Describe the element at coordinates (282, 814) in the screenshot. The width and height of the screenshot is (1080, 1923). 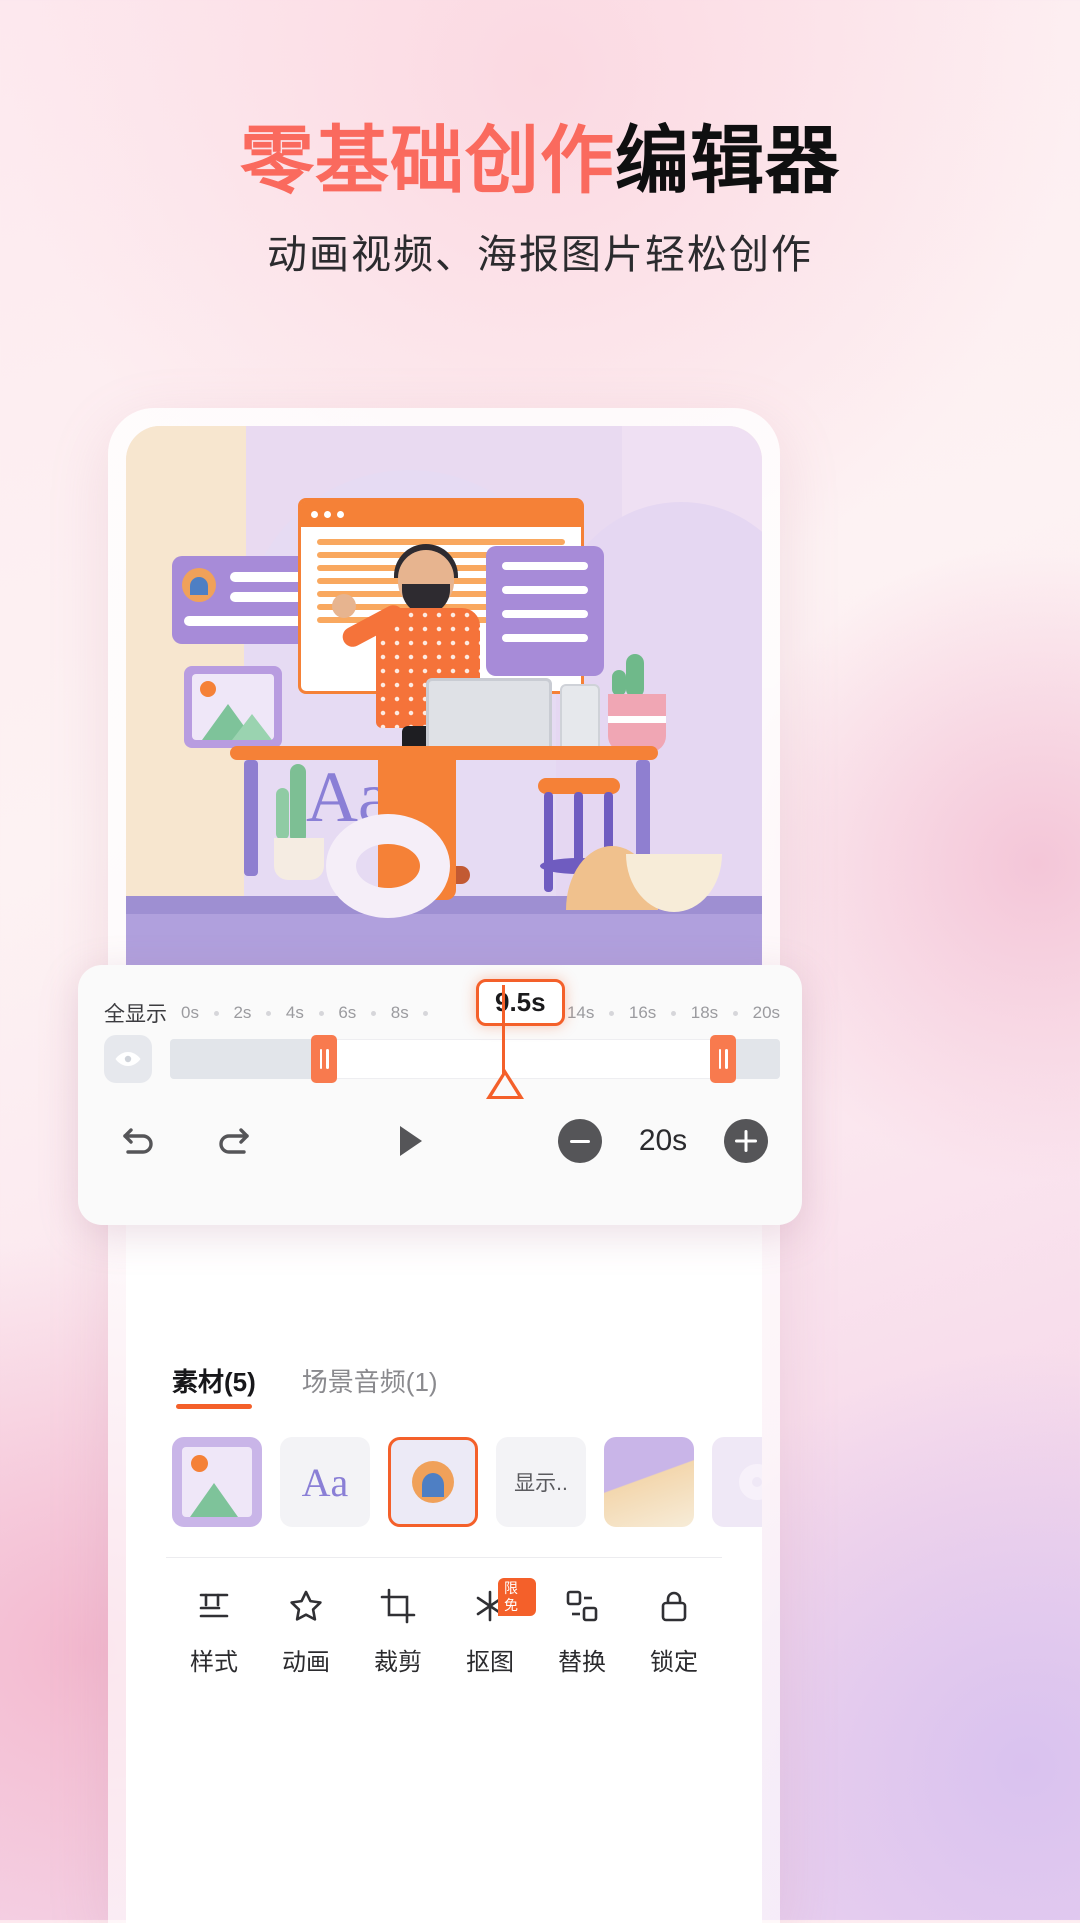
I see `canvas-plant-leaf` at that location.